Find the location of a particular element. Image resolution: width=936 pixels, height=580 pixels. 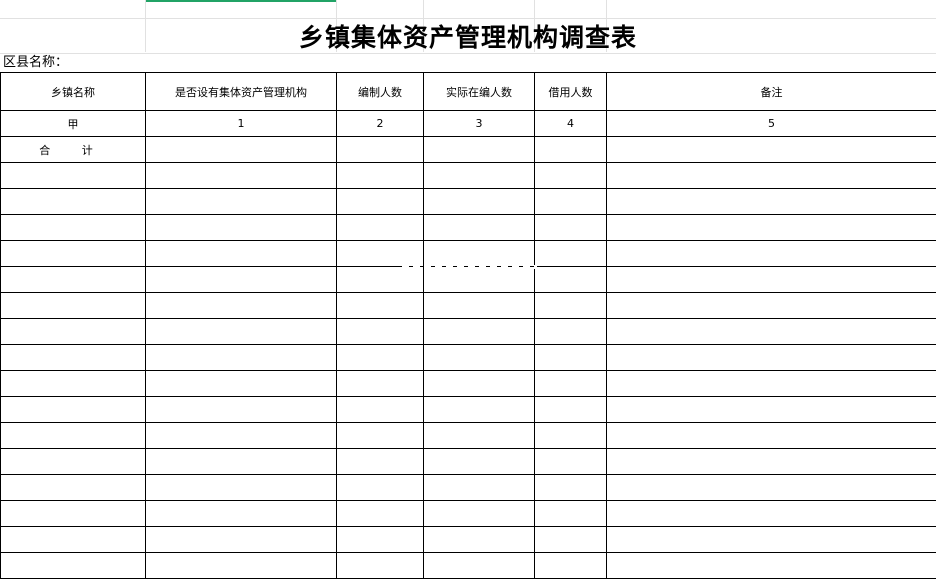

header-cell-has-management-org: 是否设有集体资产管理机构 is located at coordinates (241, 91).